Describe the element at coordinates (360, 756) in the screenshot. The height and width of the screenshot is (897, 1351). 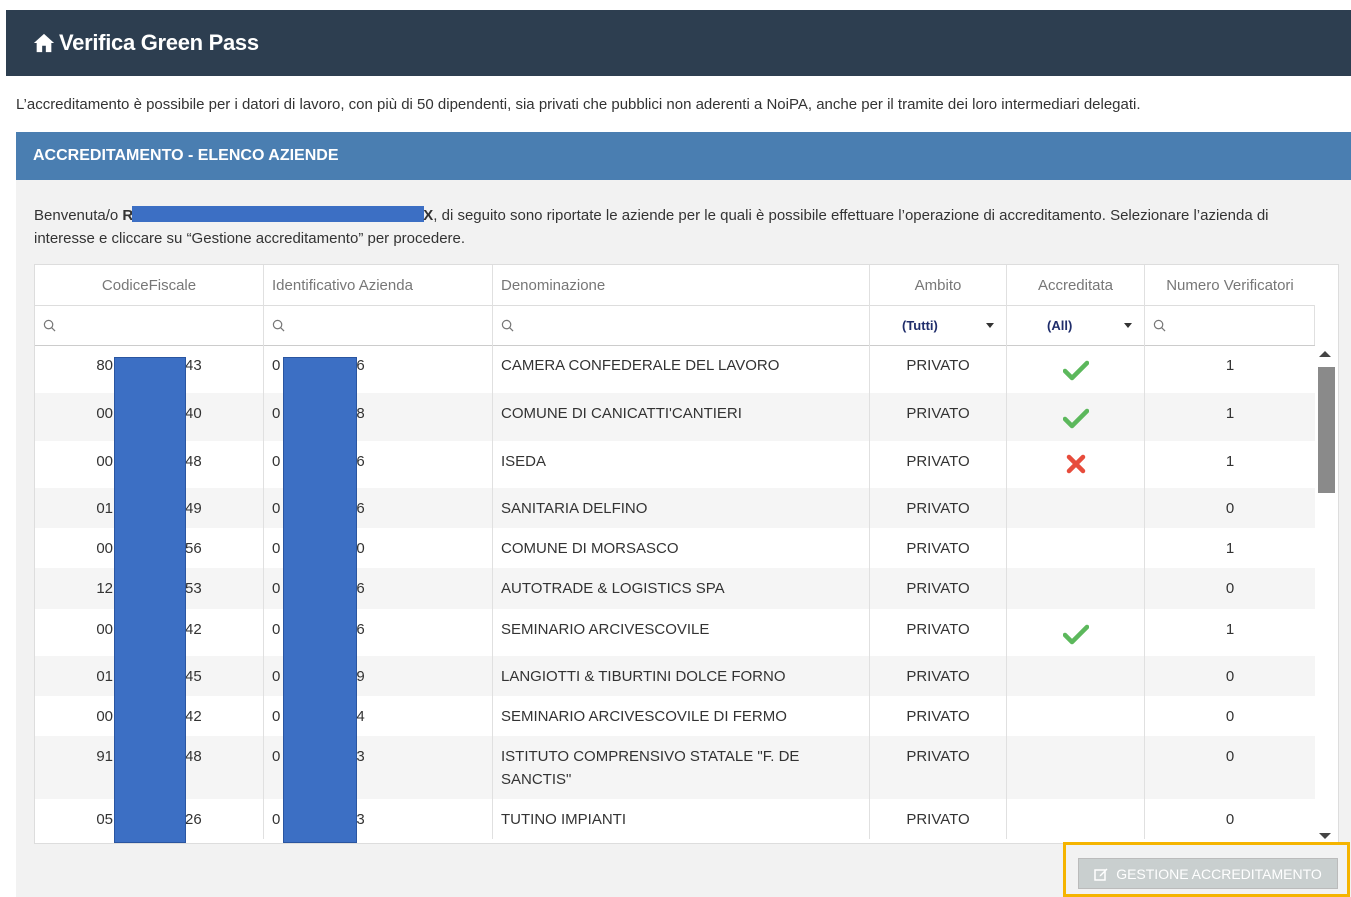
I see `cell-text: 3` at that location.